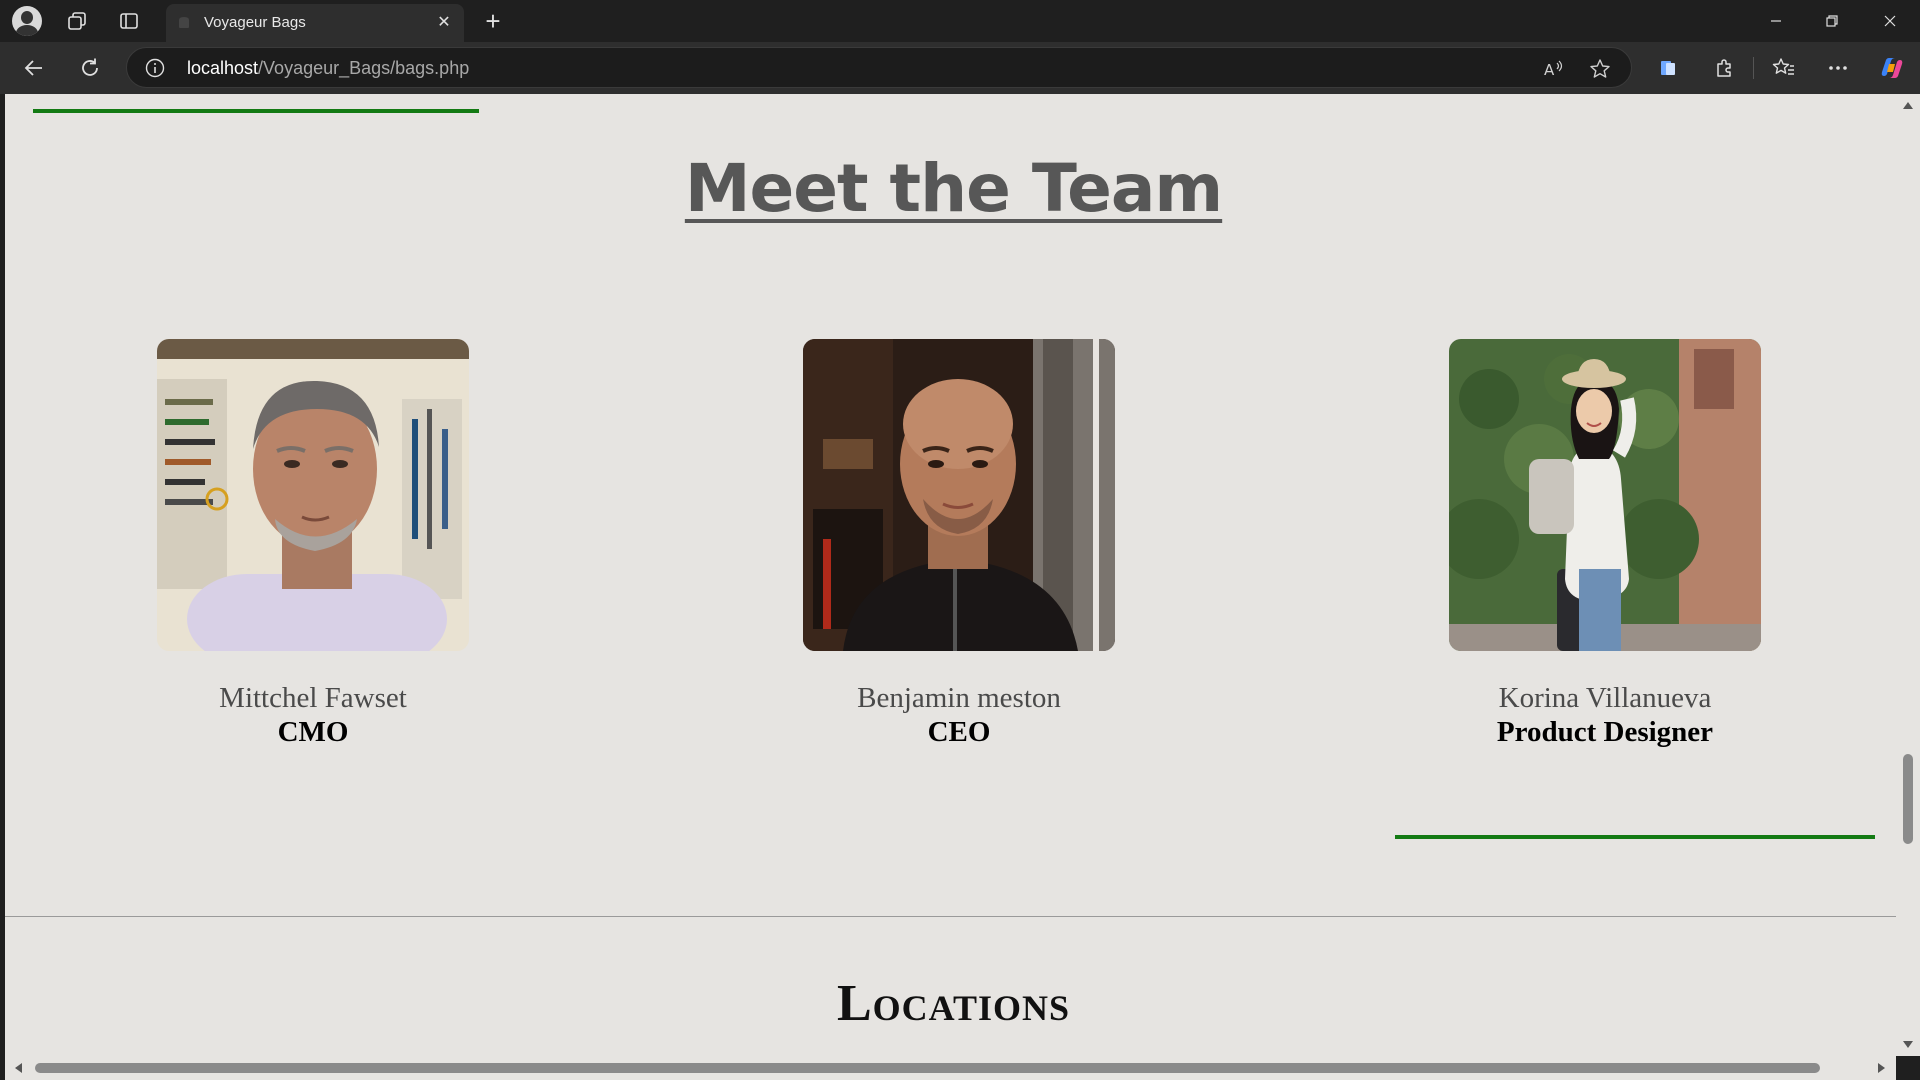 The height and width of the screenshot is (1080, 1920). Describe the element at coordinates (1908, 799) in the screenshot. I see `vertical-scrollbar-thumb` at that location.